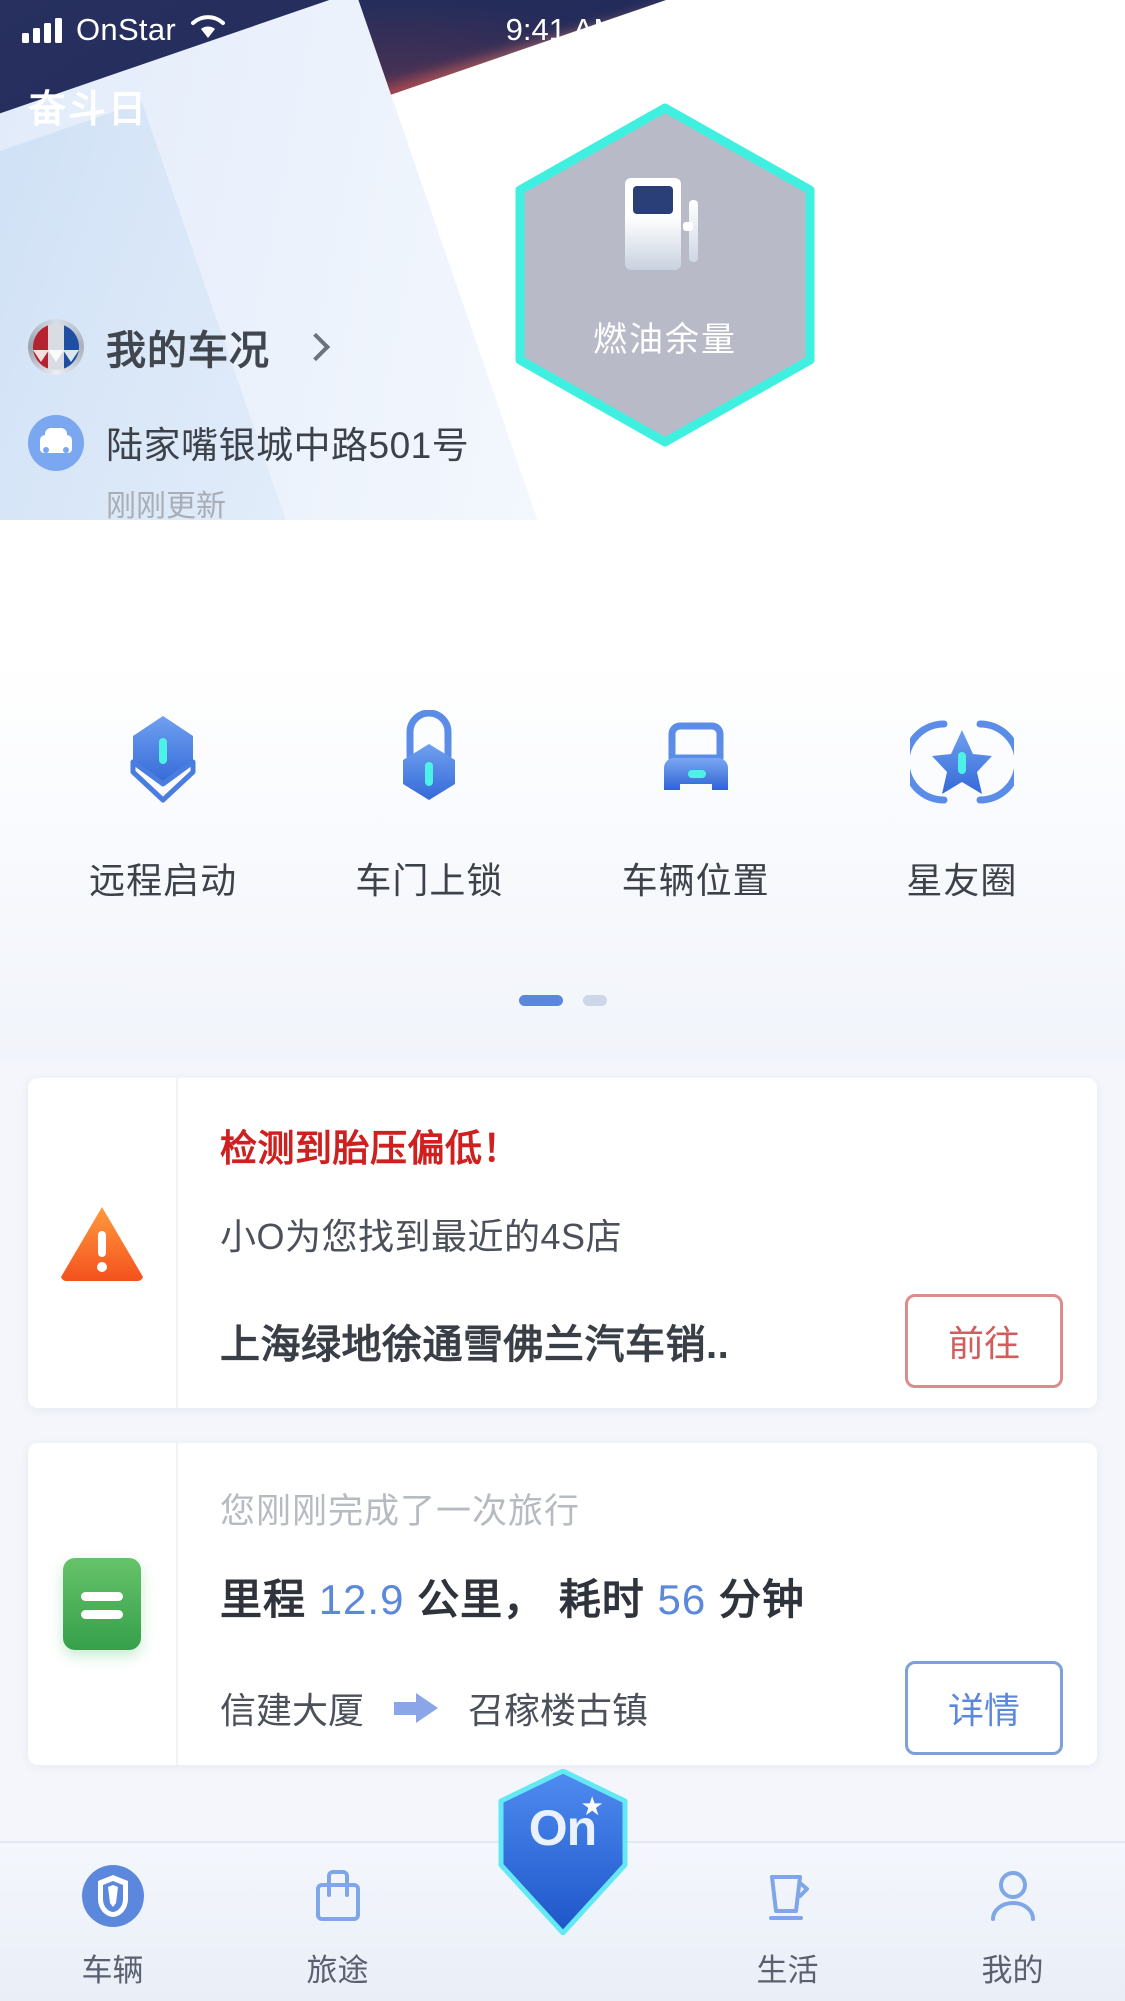 Image resolution: width=1125 pixels, height=2001 pixels. Describe the element at coordinates (1012, 1970) in the screenshot. I see `tab-label: 我的` at that location.